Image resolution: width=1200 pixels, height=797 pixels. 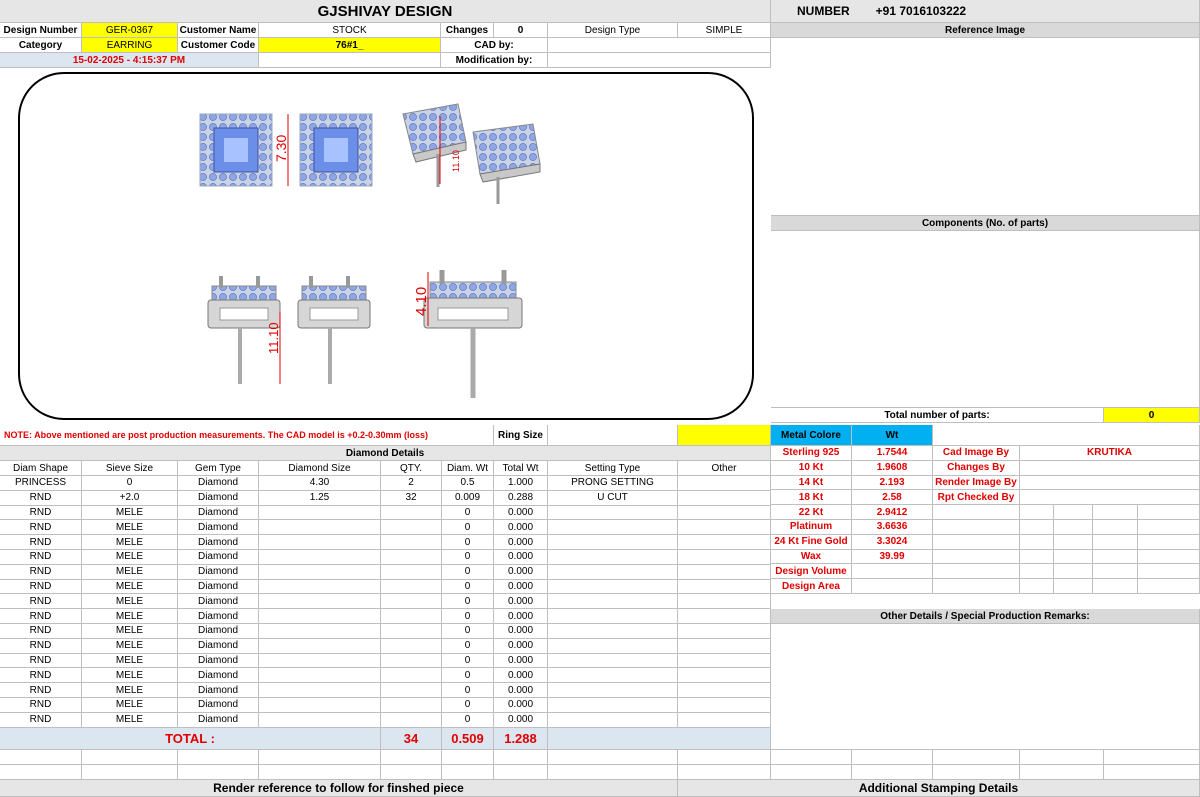 What do you see at coordinates (613, 435) in the screenshot?
I see `ring-size-value` at bounding box center [613, 435].